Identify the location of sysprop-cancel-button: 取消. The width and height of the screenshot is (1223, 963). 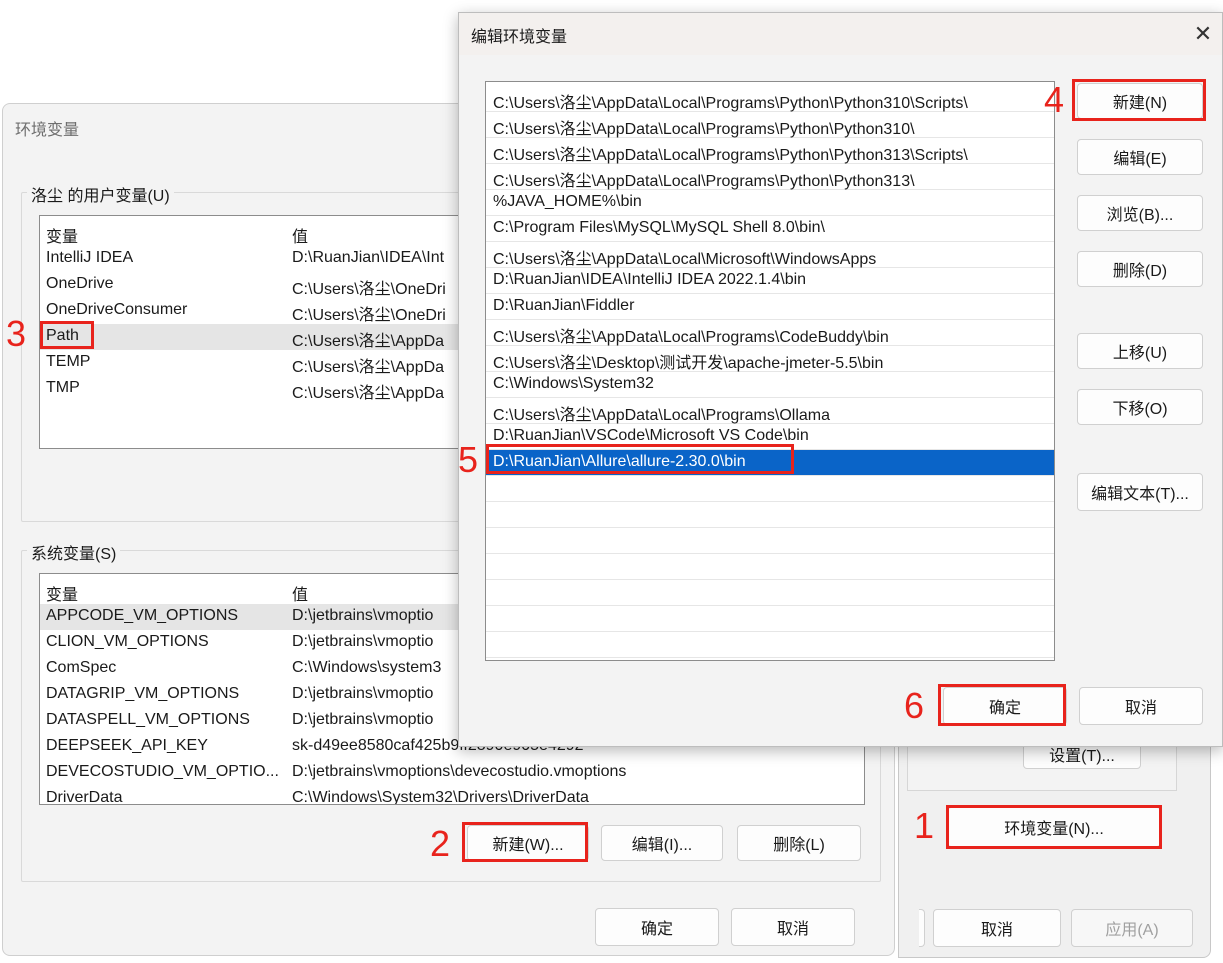
(997, 928).